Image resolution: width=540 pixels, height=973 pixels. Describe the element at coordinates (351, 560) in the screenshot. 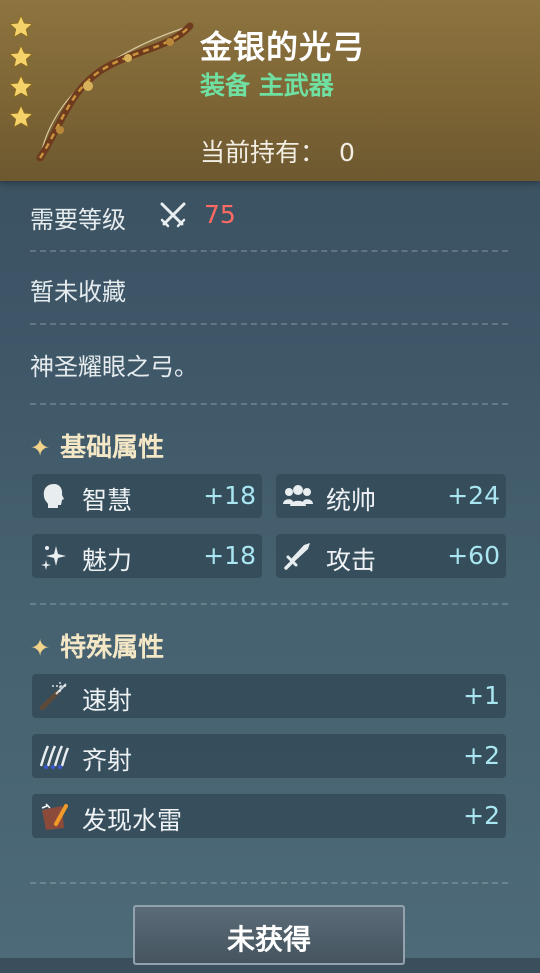

I see `stat-label: 攻击` at that location.